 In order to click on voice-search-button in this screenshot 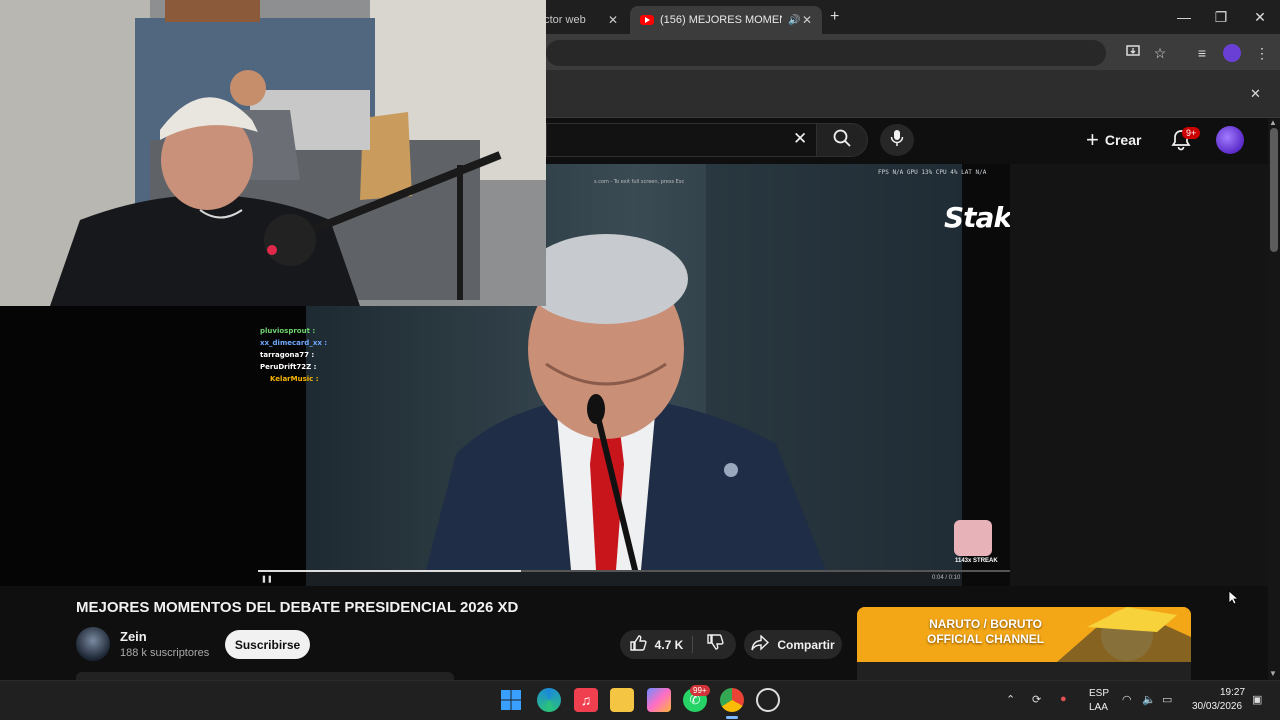, I will do `click(897, 140)`.